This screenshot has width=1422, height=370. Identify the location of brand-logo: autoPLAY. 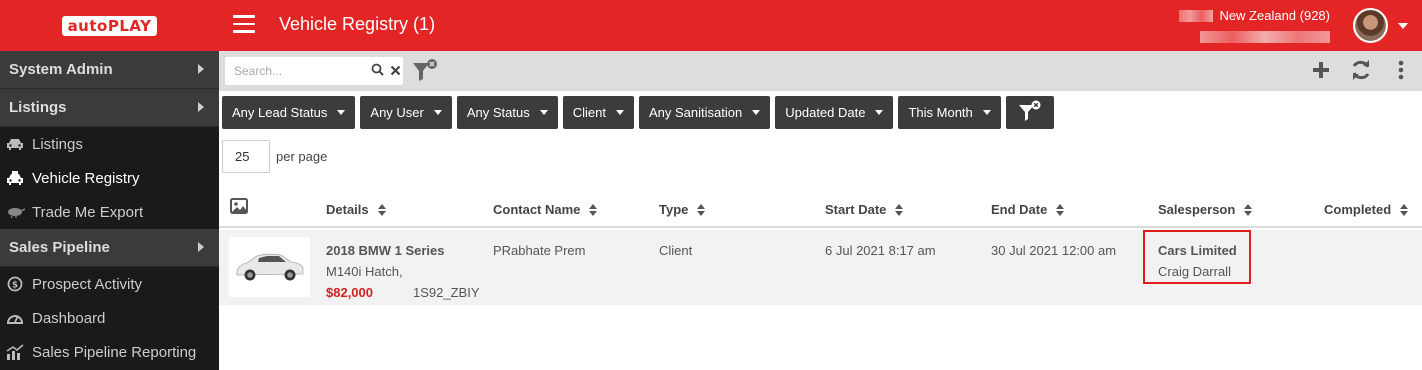
(109, 25).